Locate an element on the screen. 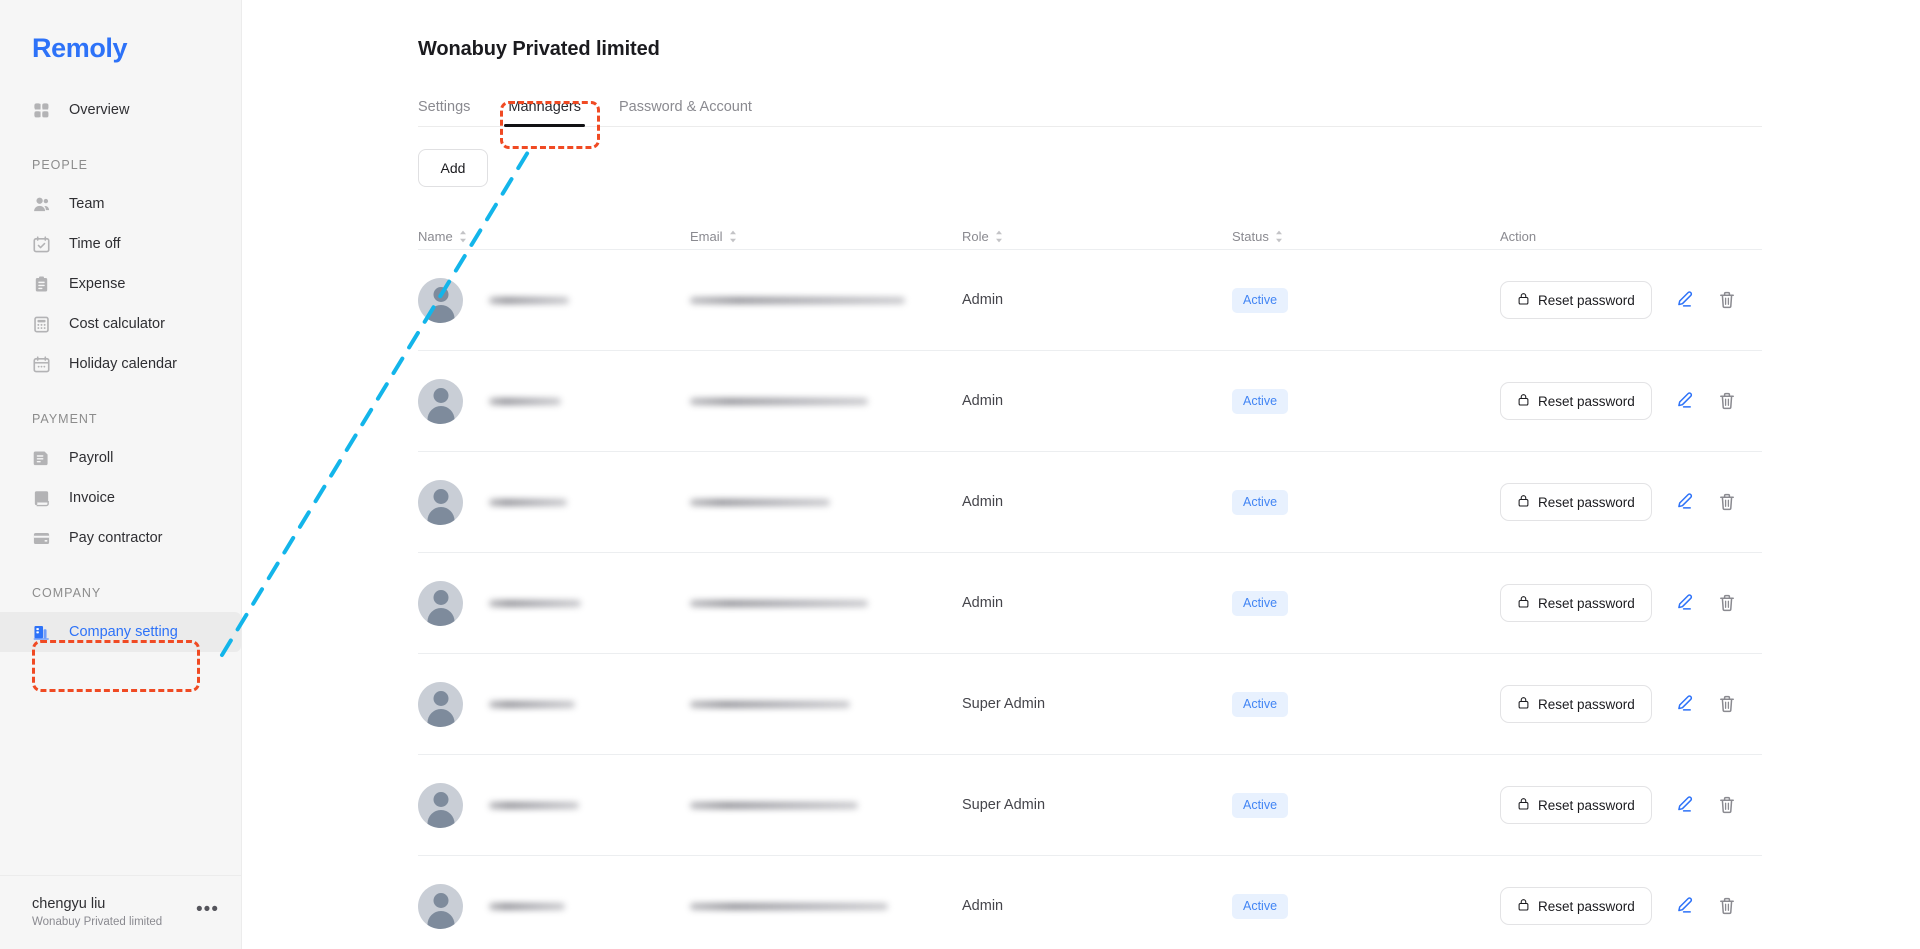  column-header-email: Email is located at coordinates (826, 236).